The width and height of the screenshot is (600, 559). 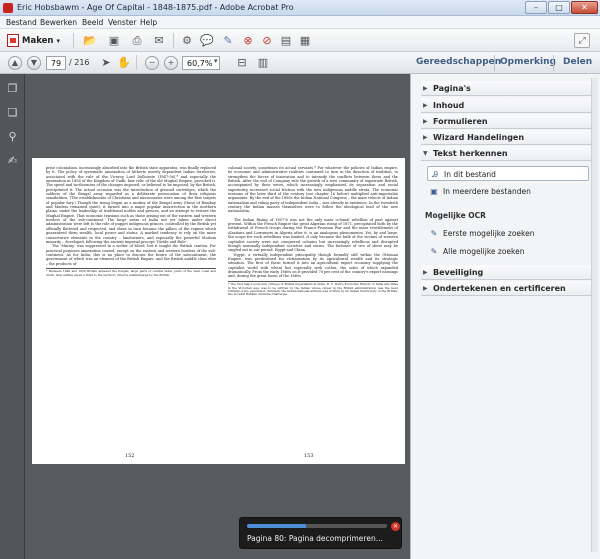 I want to click on hand-tool-icon: ✋, so click(x=124, y=62).